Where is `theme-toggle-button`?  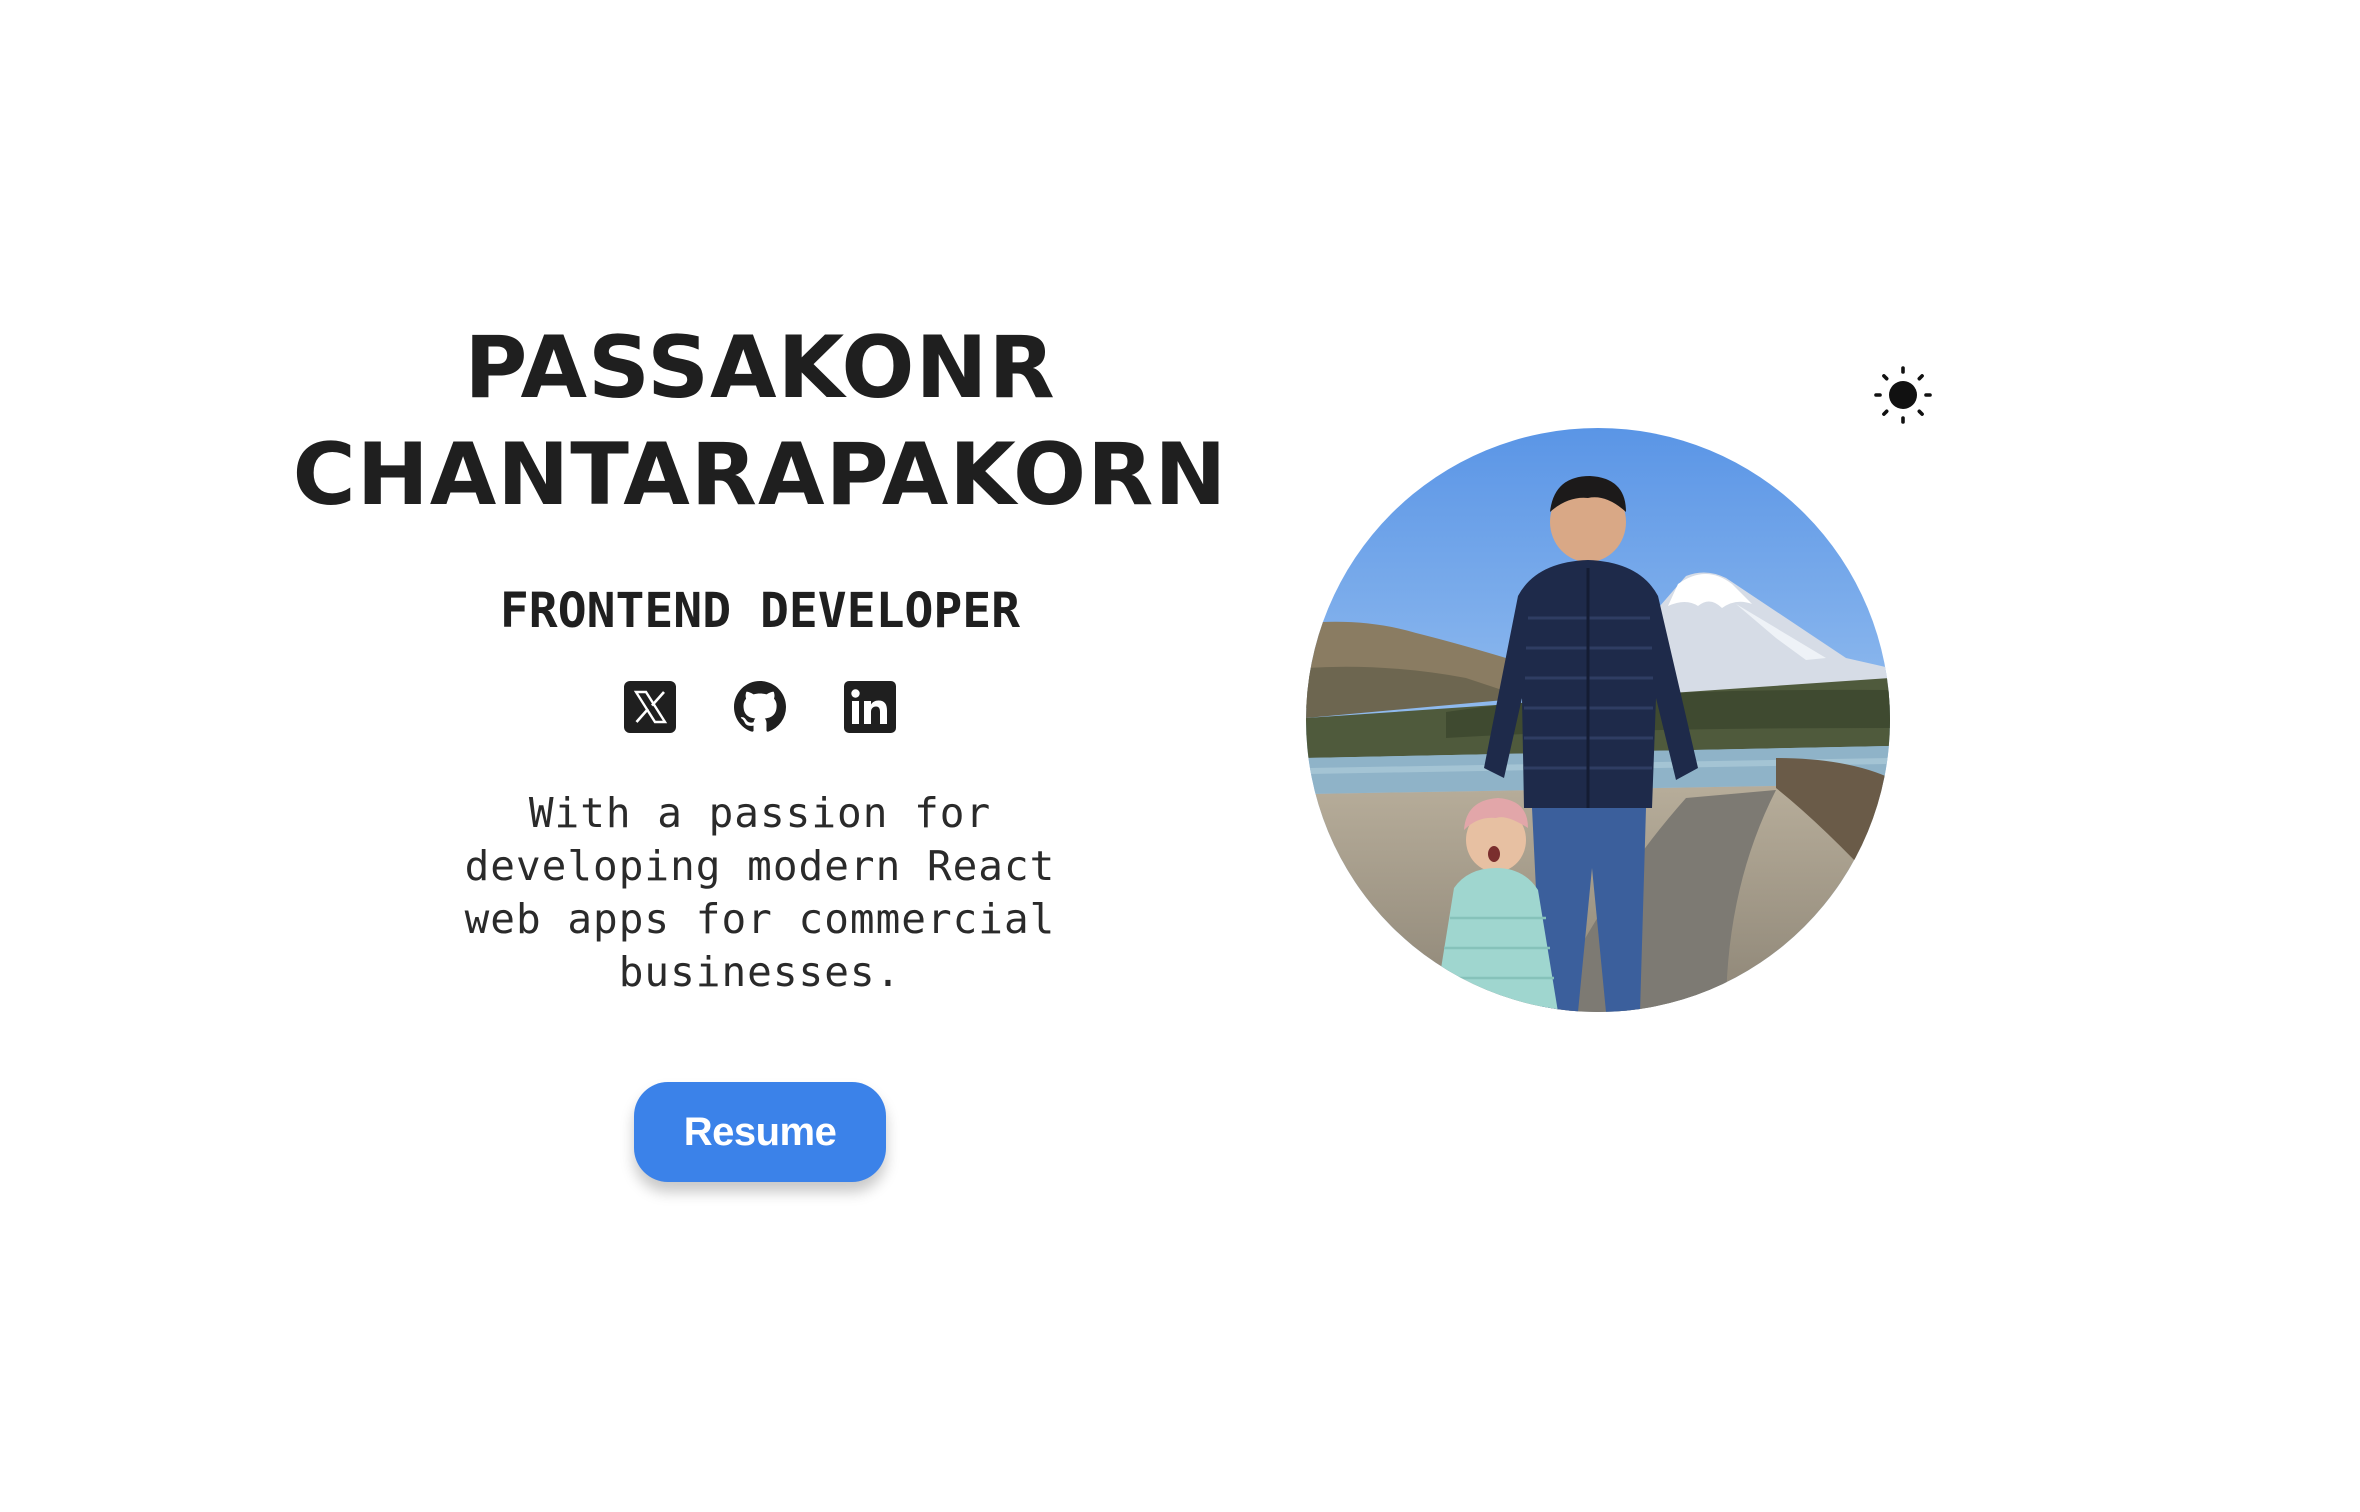
theme-toggle-button is located at coordinates (1903, 395).